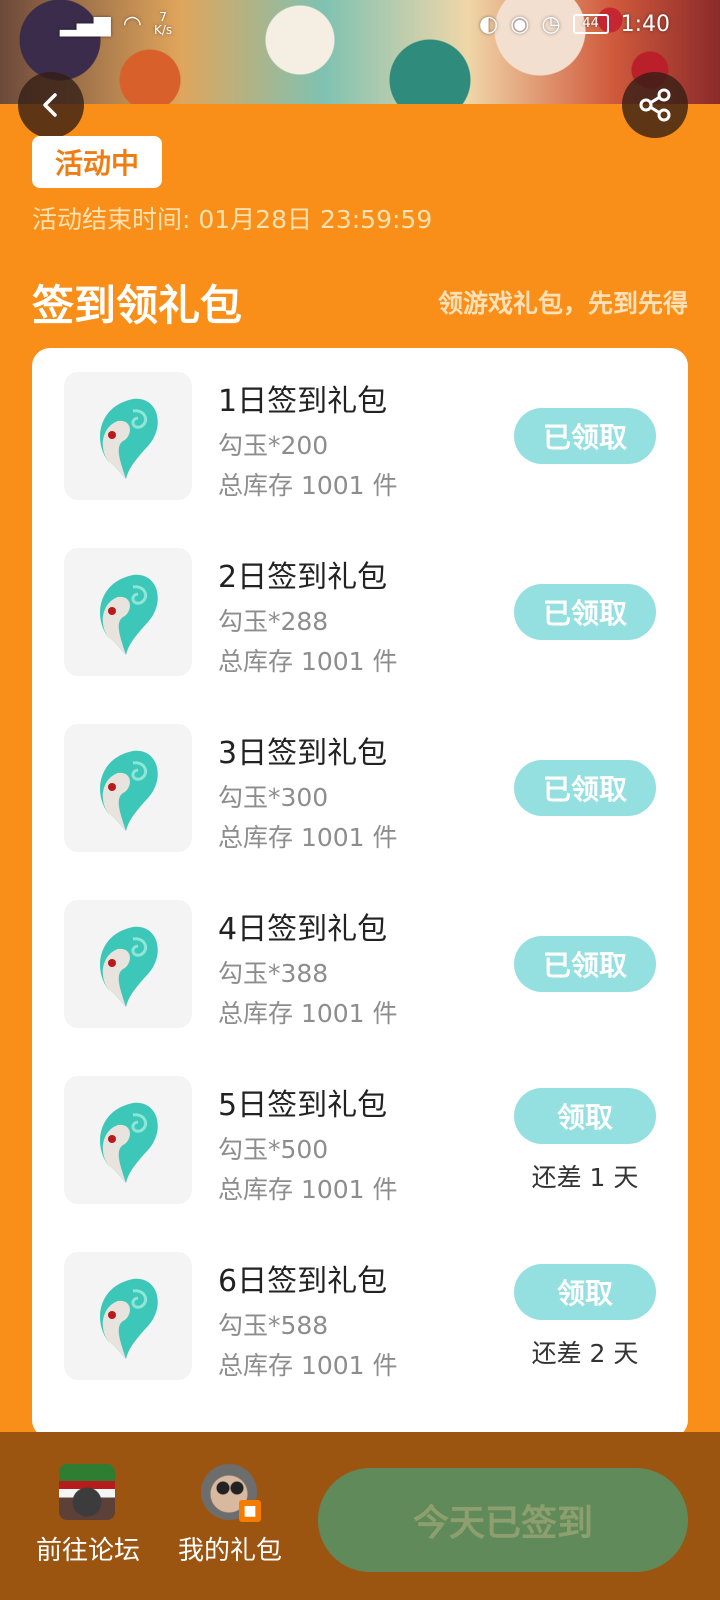 This screenshot has width=720, height=1600. I want to click on eye-icon: ◉, so click(520, 24).